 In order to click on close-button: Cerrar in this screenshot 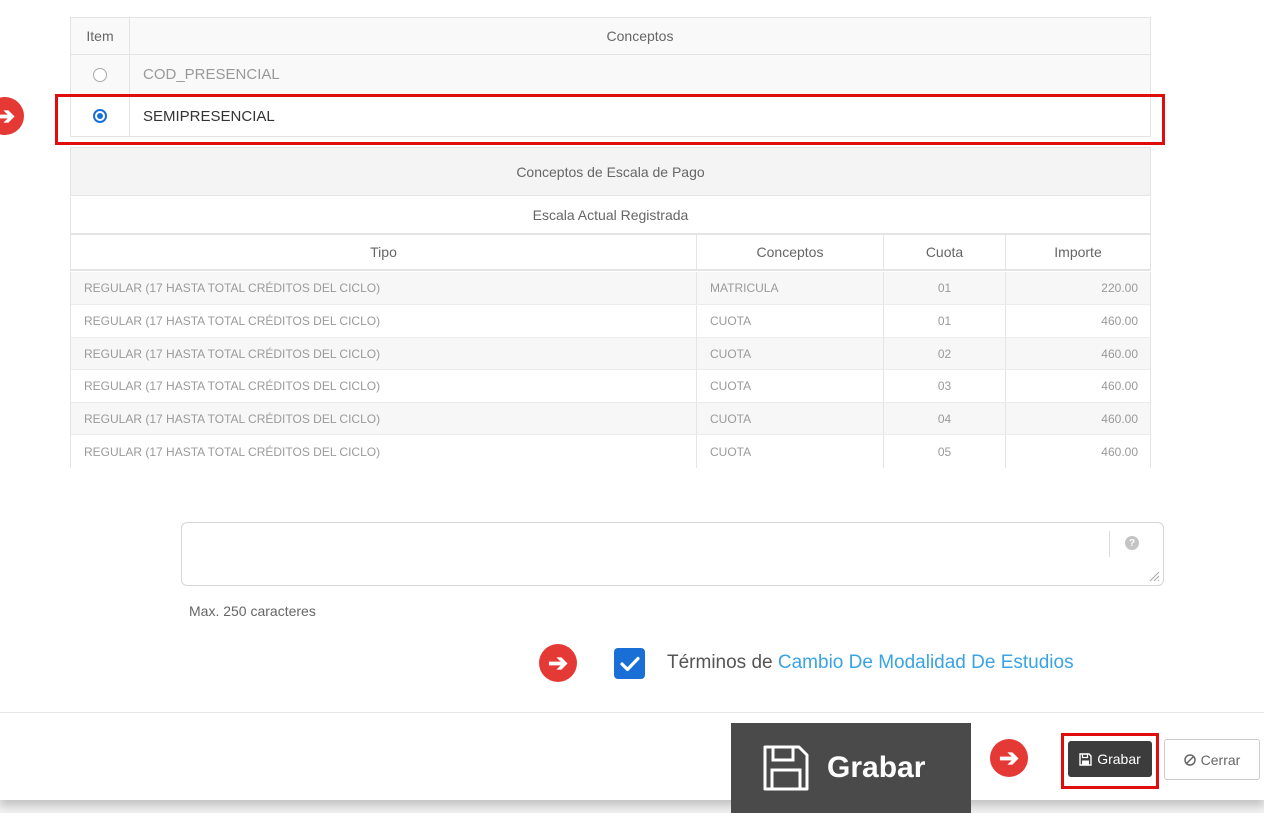, I will do `click(1212, 759)`.